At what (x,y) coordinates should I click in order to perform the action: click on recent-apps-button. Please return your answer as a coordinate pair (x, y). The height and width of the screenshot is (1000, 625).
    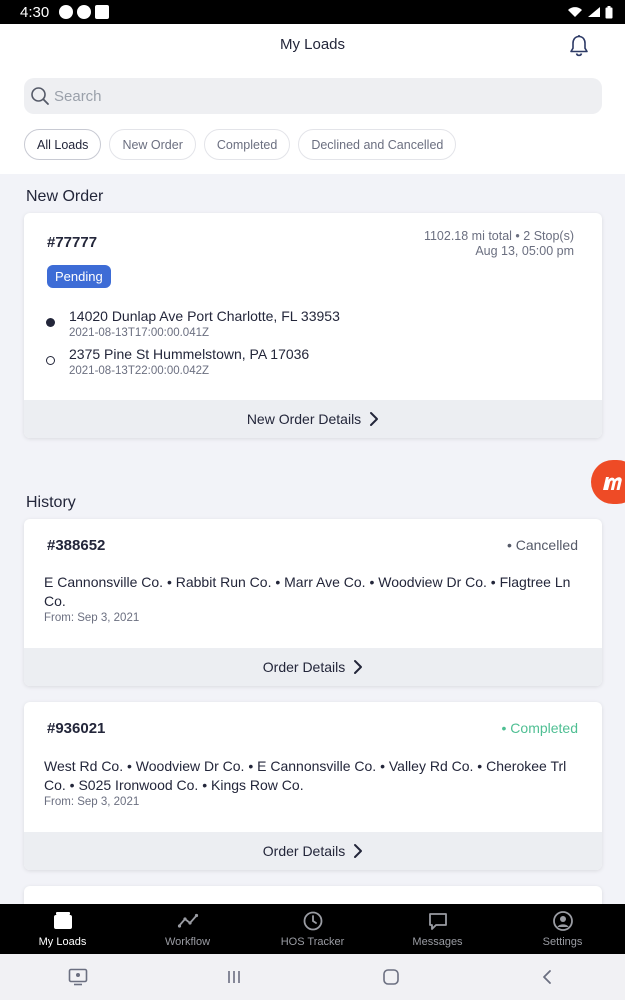
    Looking at the image, I should click on (234, 977).